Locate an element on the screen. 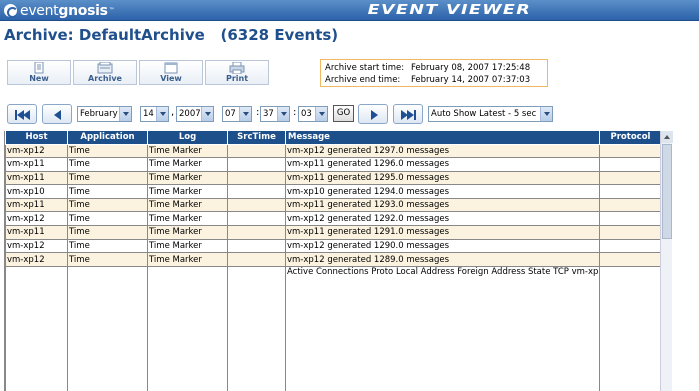 The width and height of the screenshot is (699, 391). previous-button is located at coordinates (57, 114).